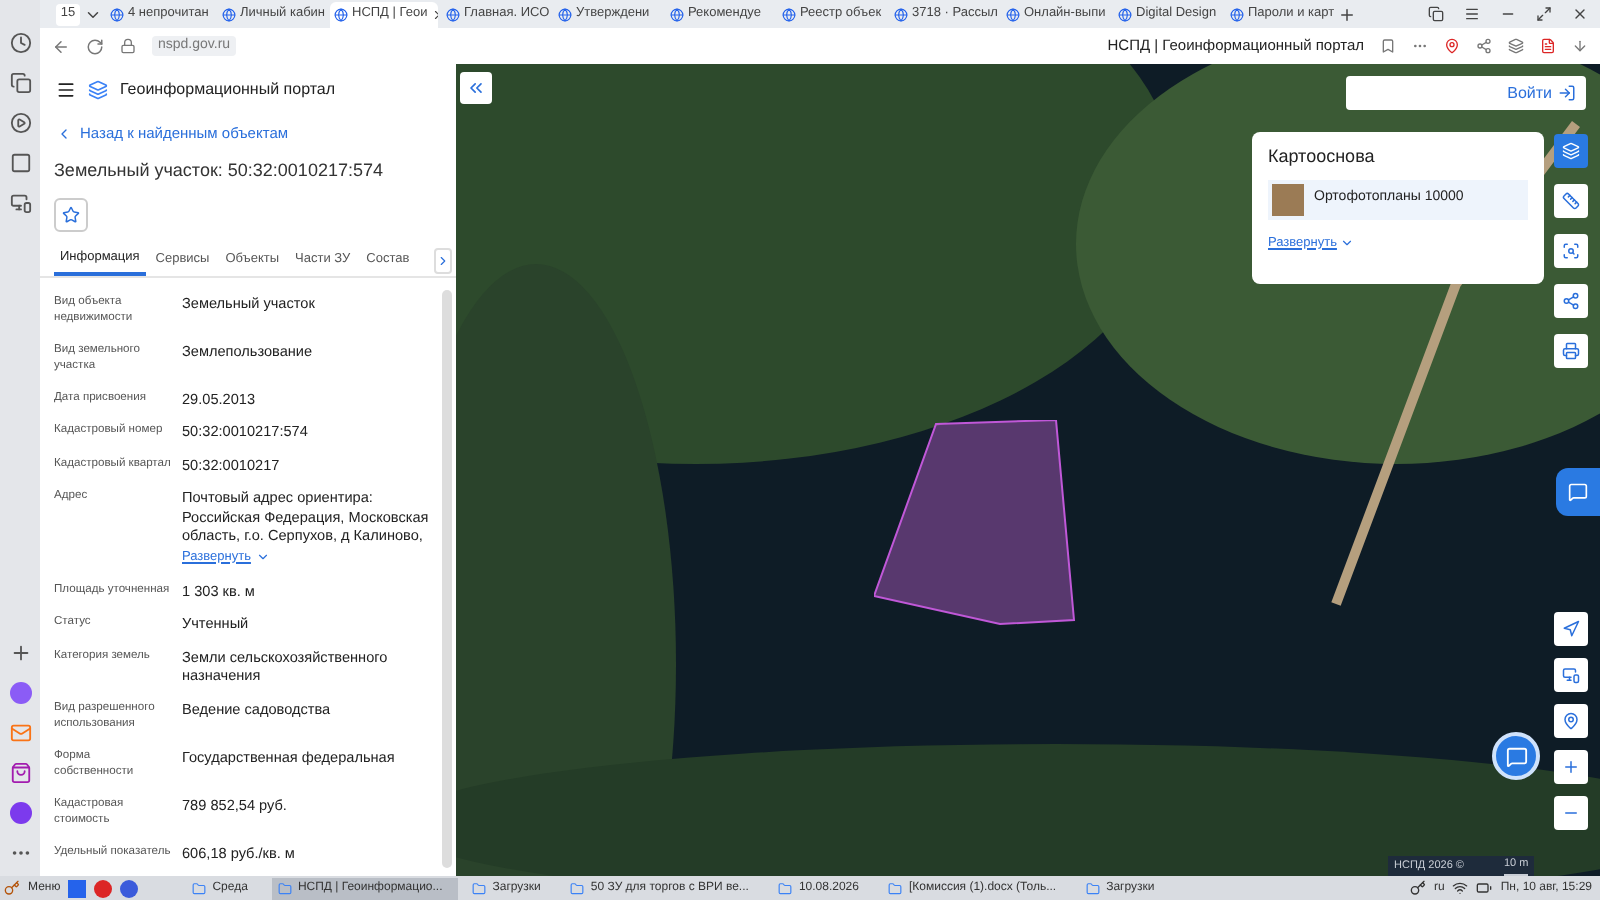  I want to click on reload-icon, so click(95, 46).